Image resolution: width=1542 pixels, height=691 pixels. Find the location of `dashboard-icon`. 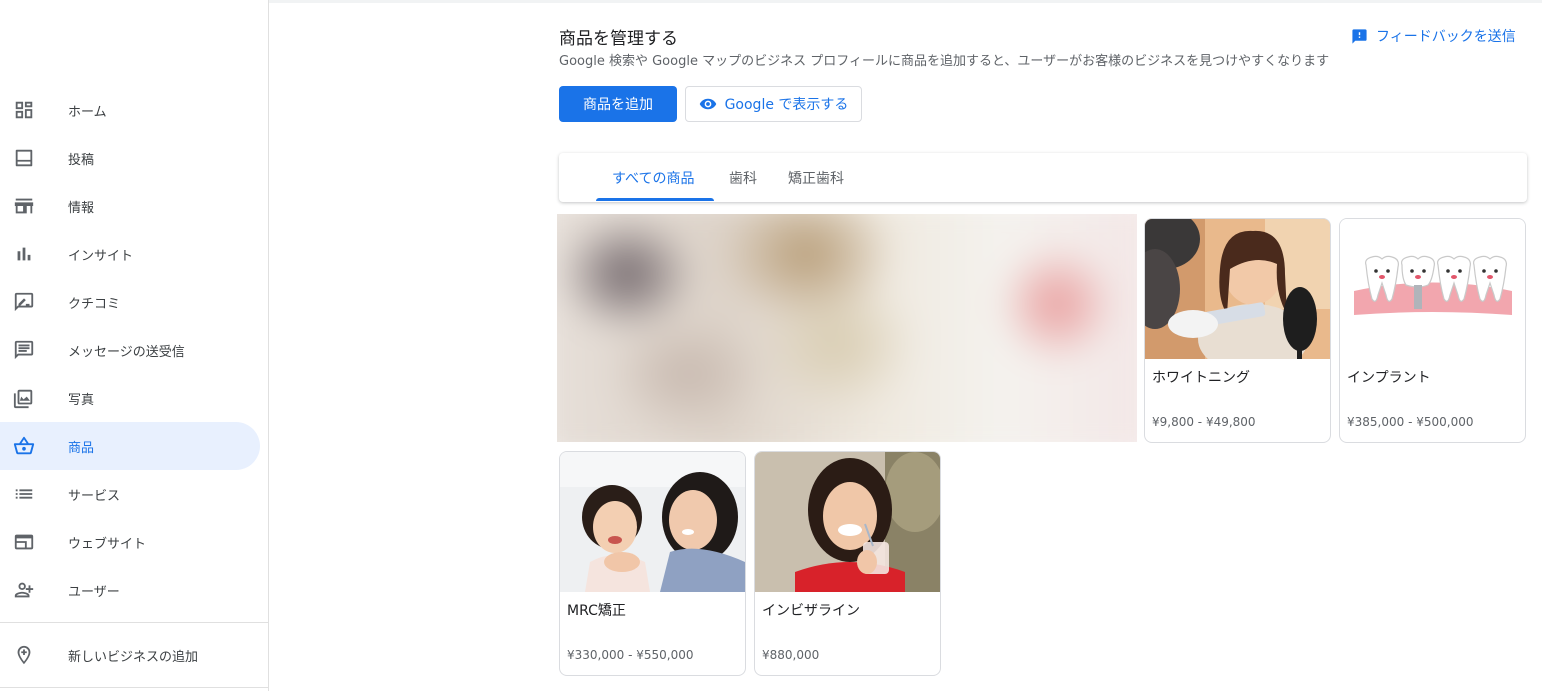

dashboard-icon is located at coordinates (24, 110).